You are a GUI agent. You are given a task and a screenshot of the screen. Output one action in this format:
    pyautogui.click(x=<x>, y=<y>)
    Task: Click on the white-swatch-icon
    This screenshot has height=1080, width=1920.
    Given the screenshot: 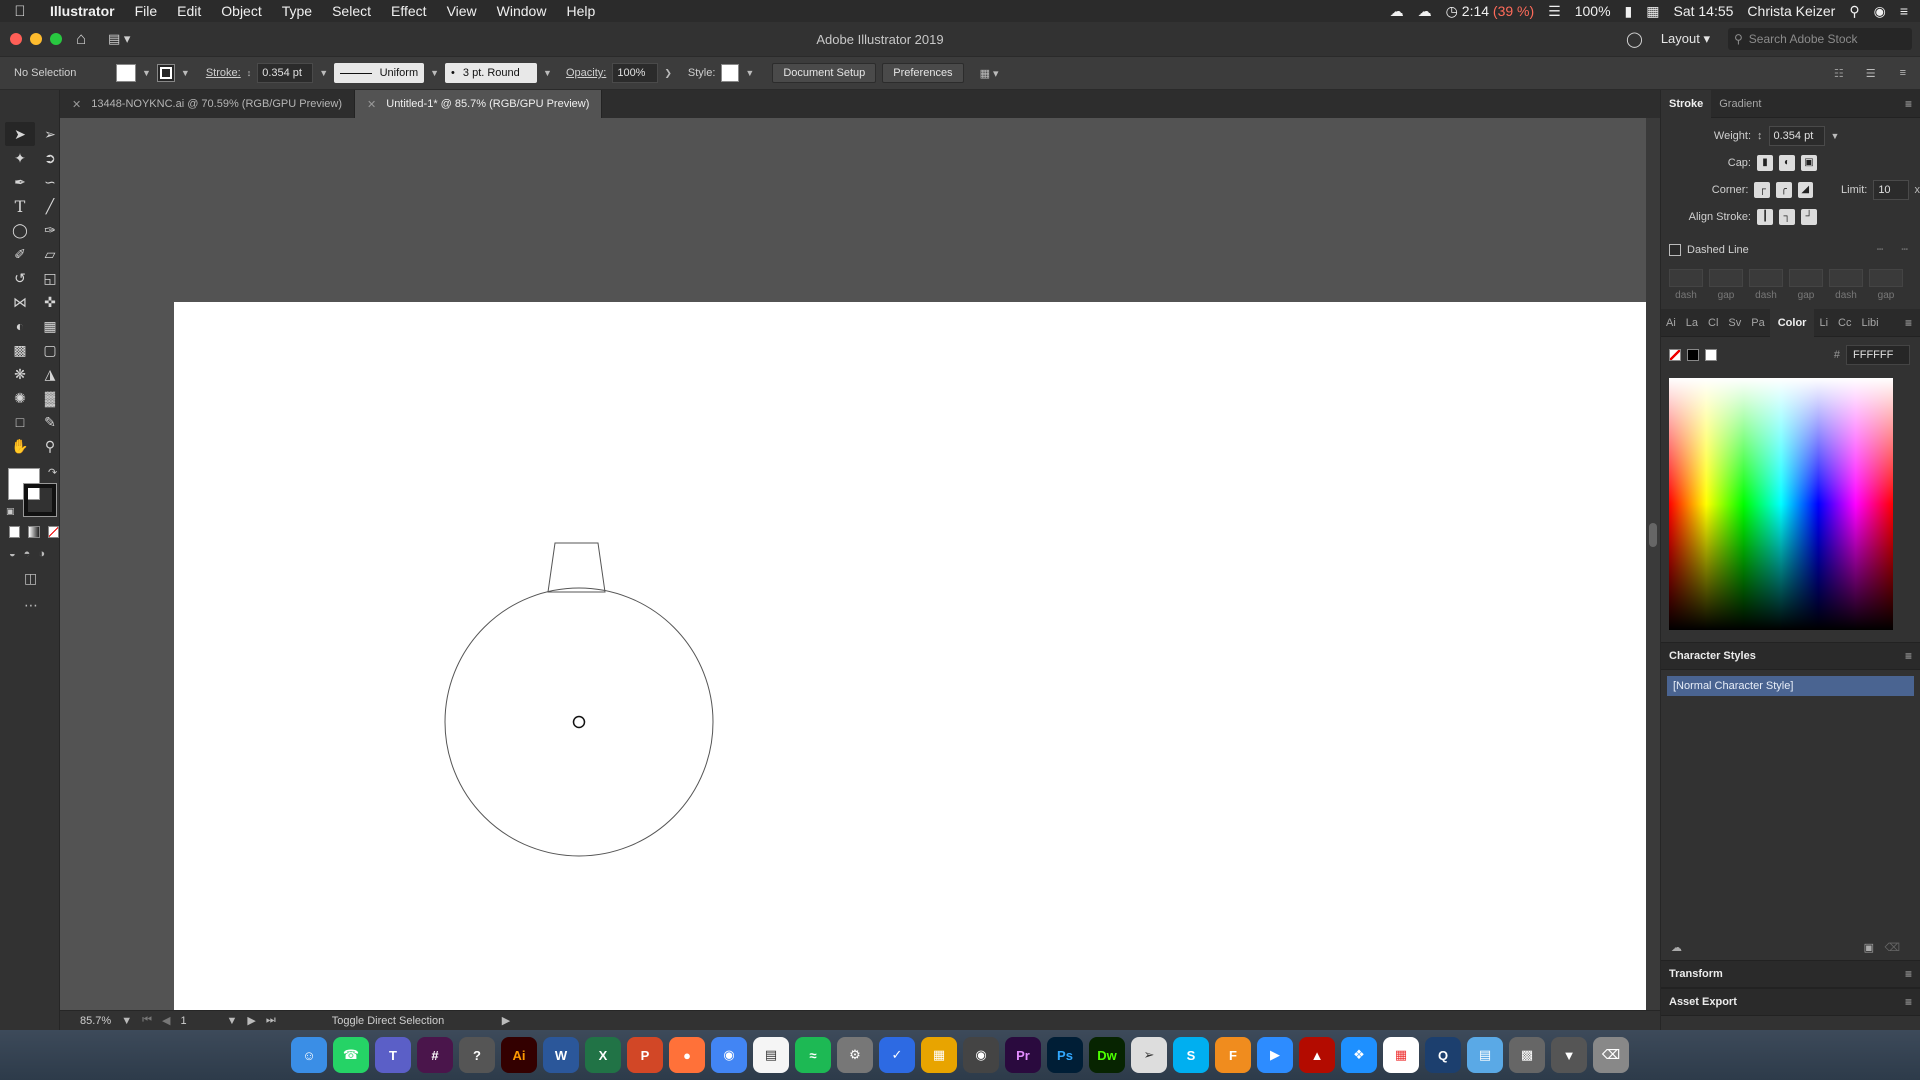 What is the action you would take?
    pyautogui.click(x=1711, y=354)
    